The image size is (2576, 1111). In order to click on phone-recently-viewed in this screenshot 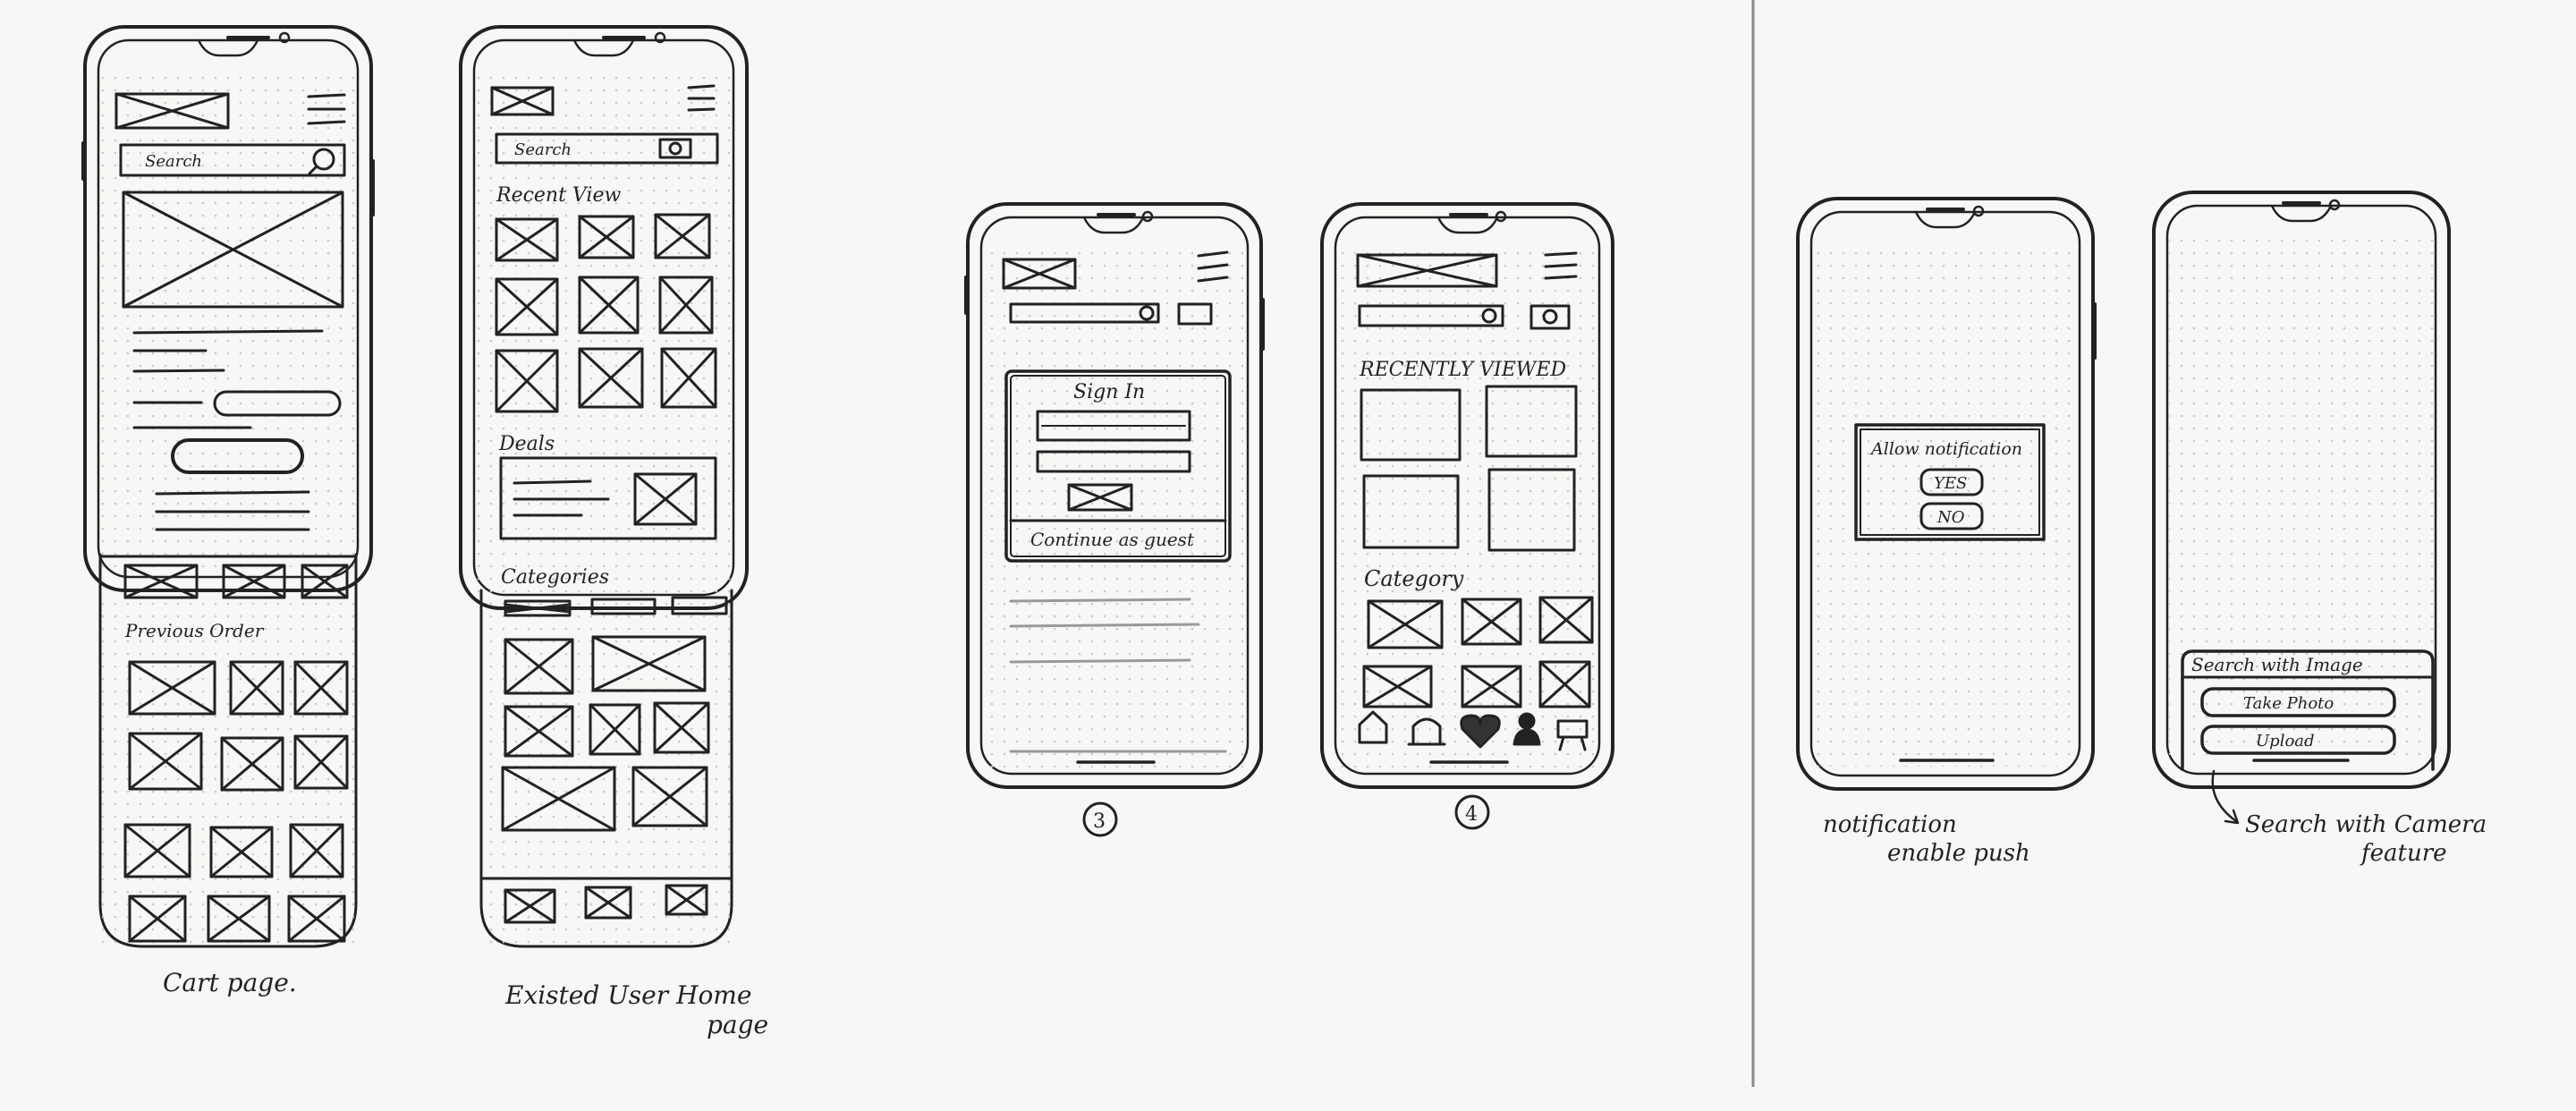, I will do `click(1467, 495)`.